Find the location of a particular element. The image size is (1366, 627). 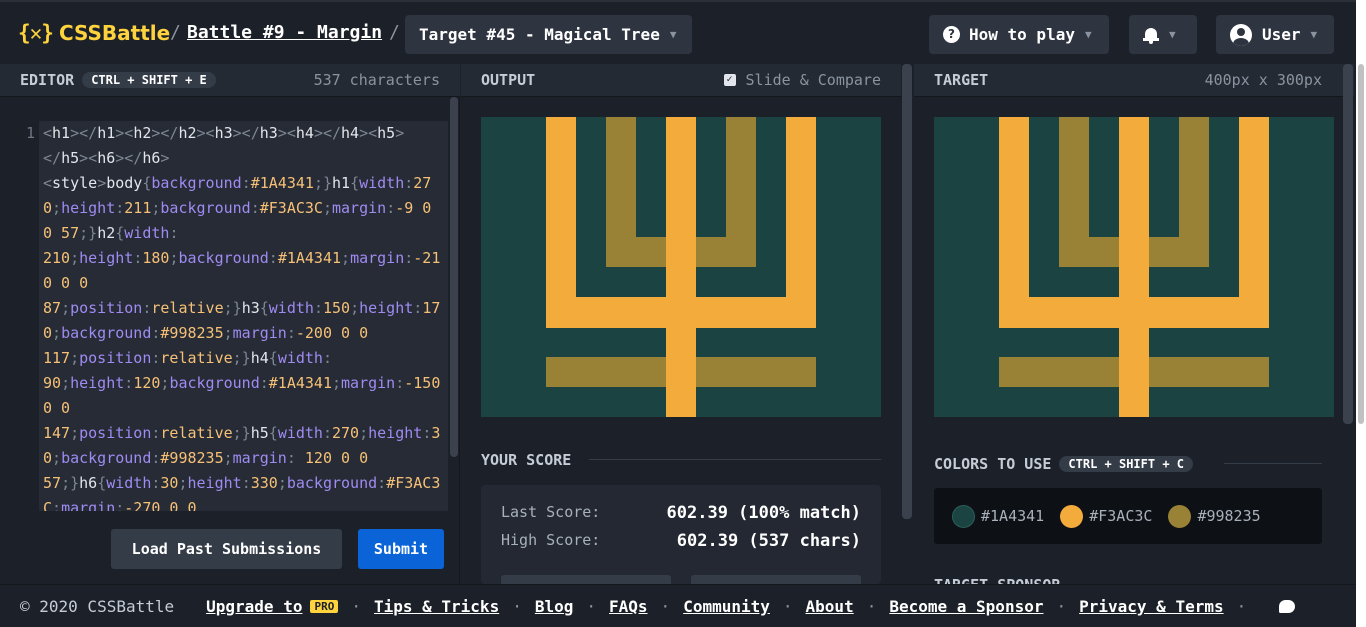

logo-icon: {✕} is located at coordinates (36, 33).